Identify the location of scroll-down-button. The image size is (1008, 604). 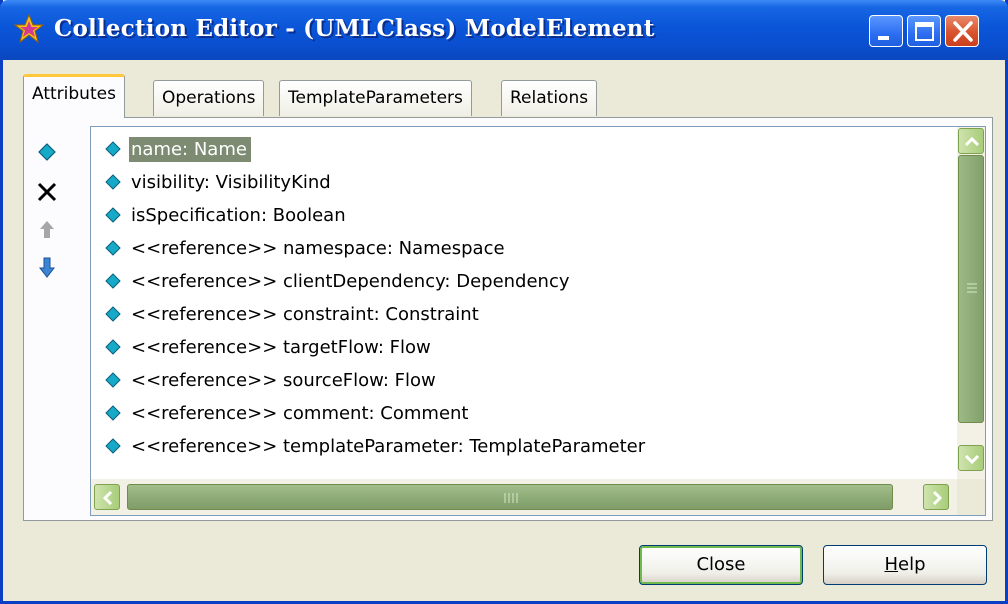
(971, 458).